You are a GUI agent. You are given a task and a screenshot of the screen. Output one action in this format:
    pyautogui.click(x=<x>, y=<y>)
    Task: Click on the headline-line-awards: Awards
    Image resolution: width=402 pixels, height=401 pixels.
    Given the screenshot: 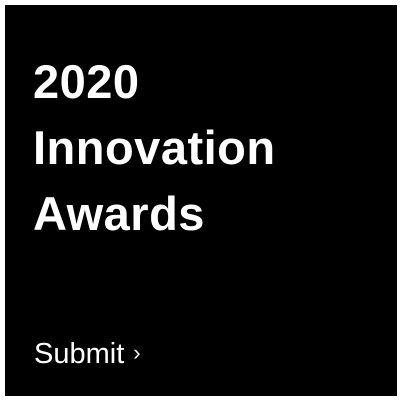 What is the action you would take?
    pyautogui.click(x=119, y=213)
    